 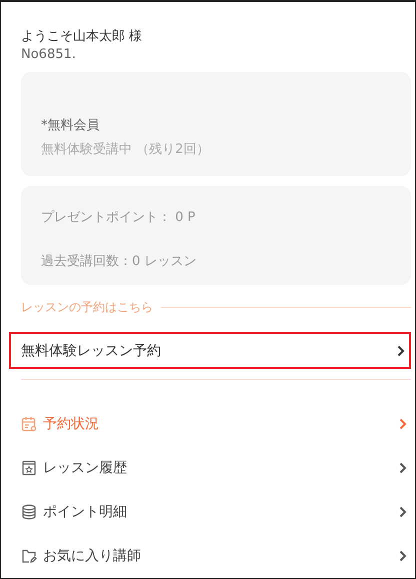 I want to click on menu-item: ポイント明細, so click(x=216, y=512).